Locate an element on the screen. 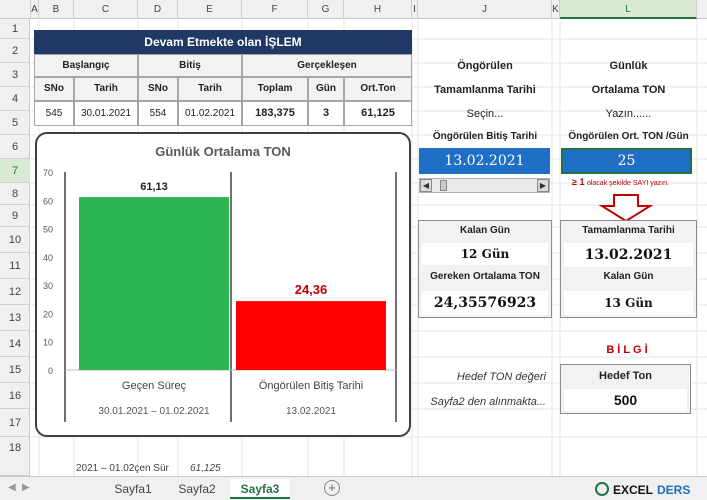 This screenshot has width=707, height=500. column-header-a: A is located at coordinates (35, 9).